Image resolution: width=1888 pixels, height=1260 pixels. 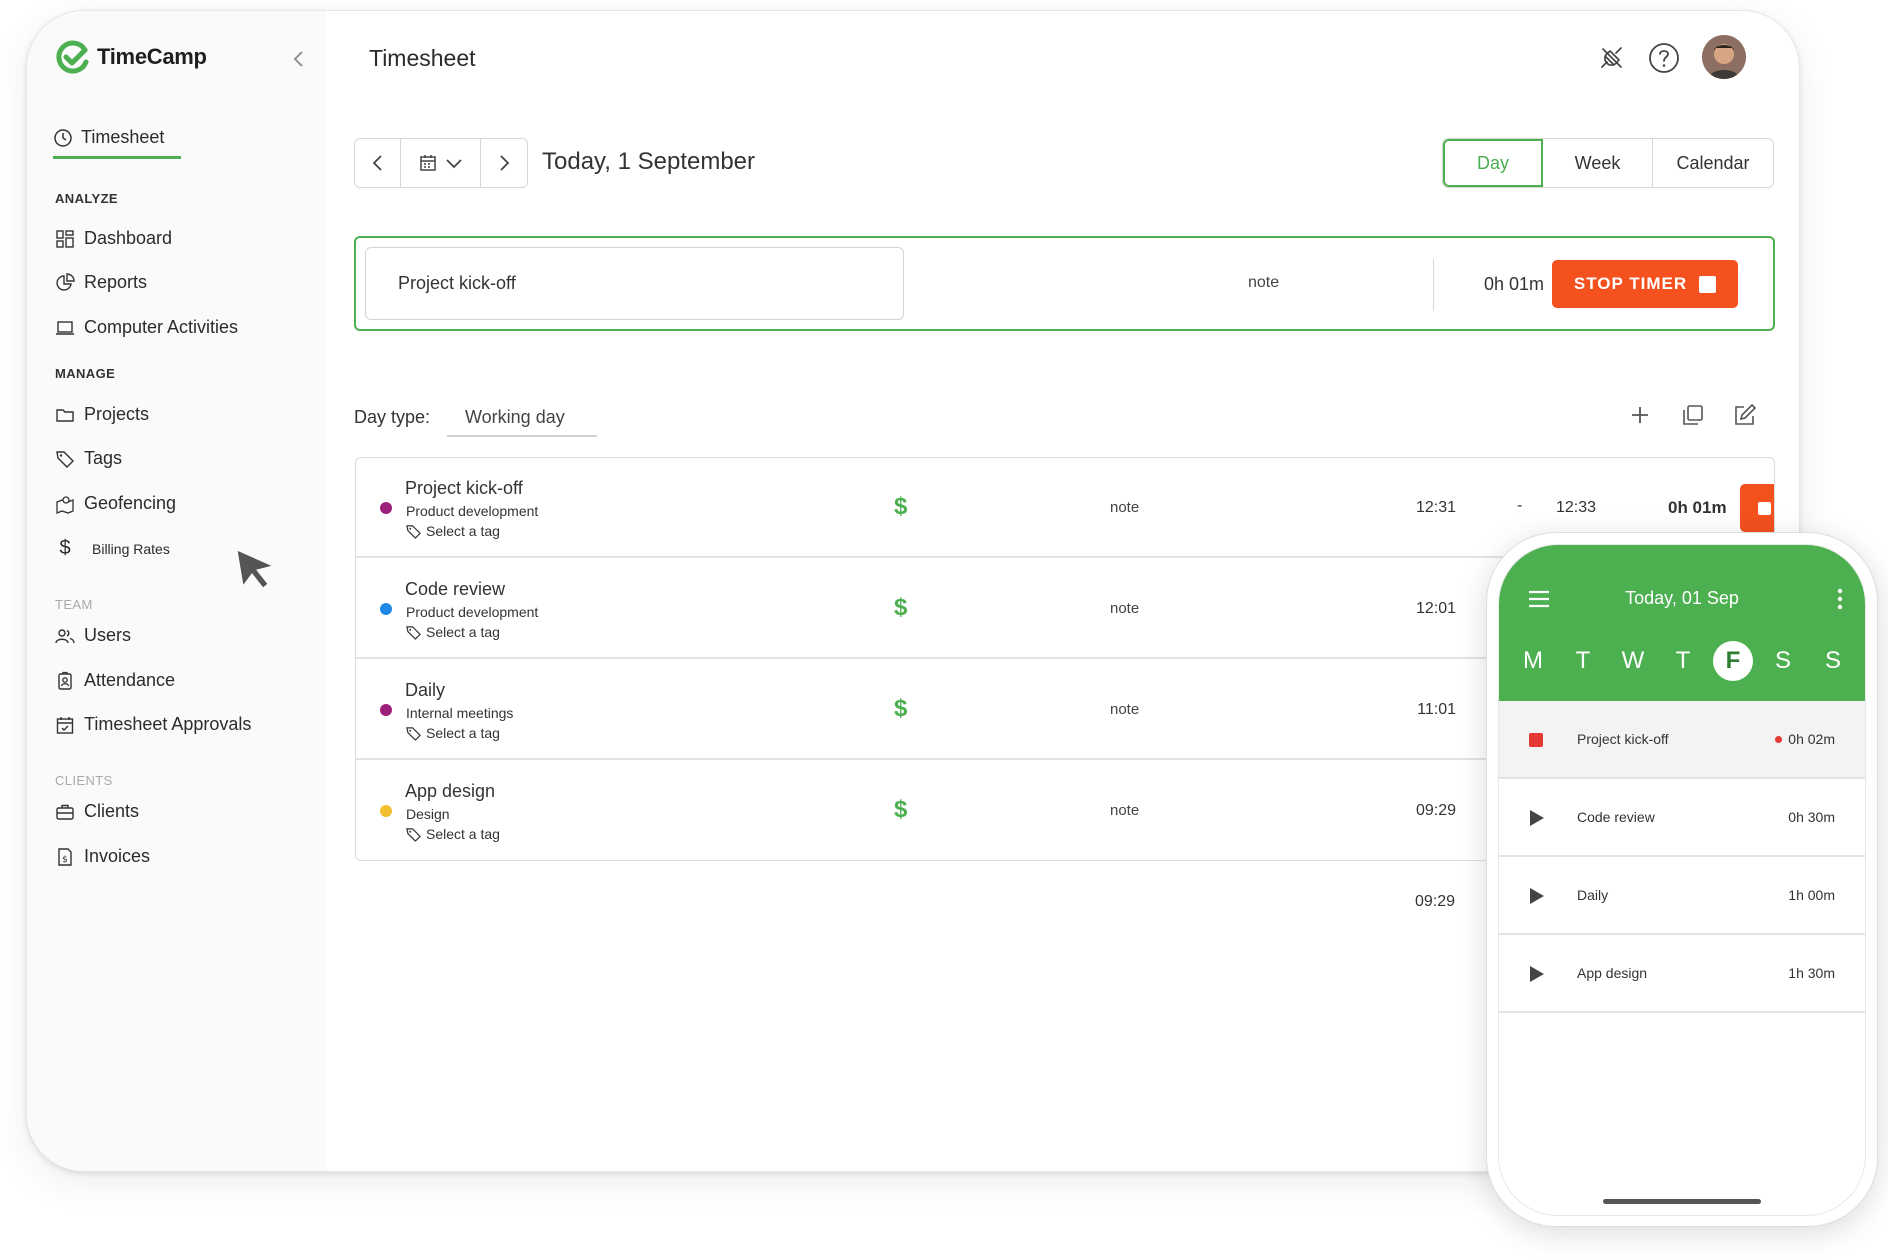 I want to click on mobile-entry-label: Project kick-off, so click(x=1623, y=739).